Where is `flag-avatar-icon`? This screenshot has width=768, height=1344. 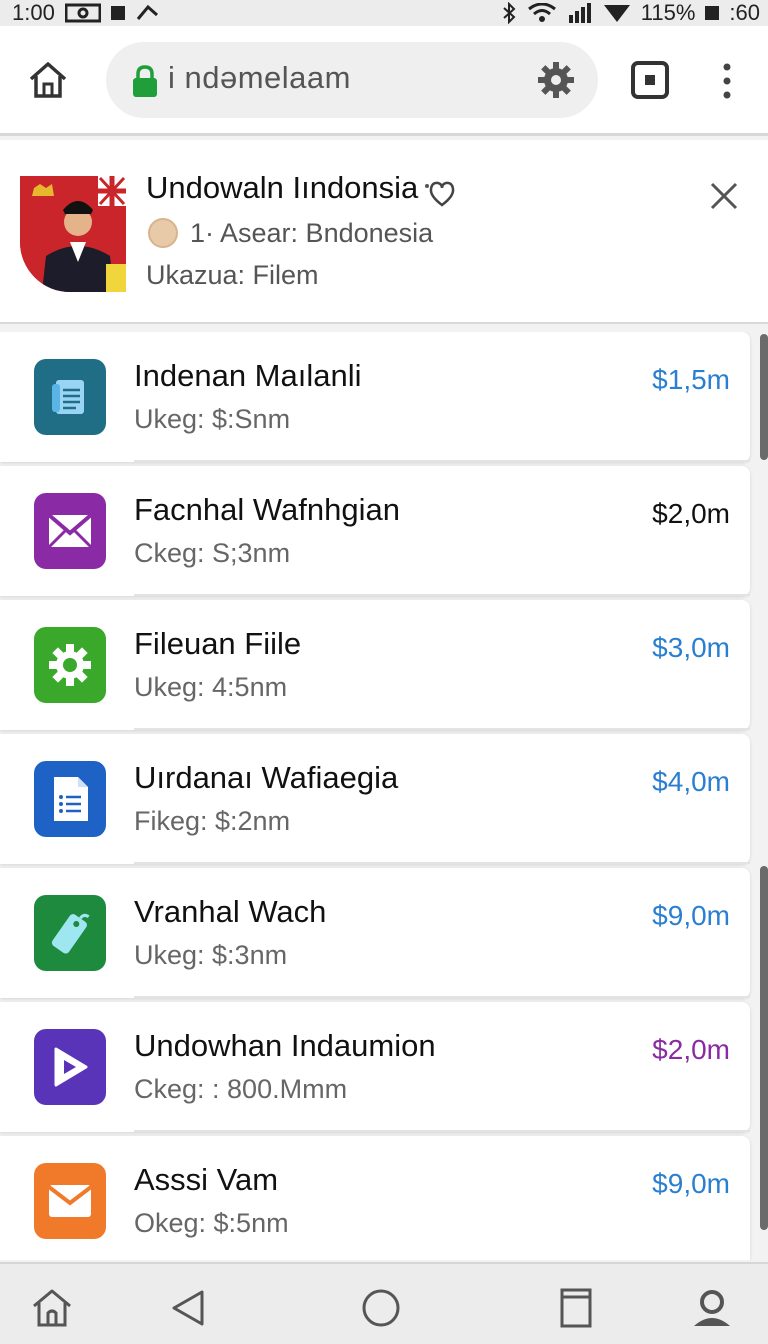 flag-avatar-icon is located at coordinates (73, 234).